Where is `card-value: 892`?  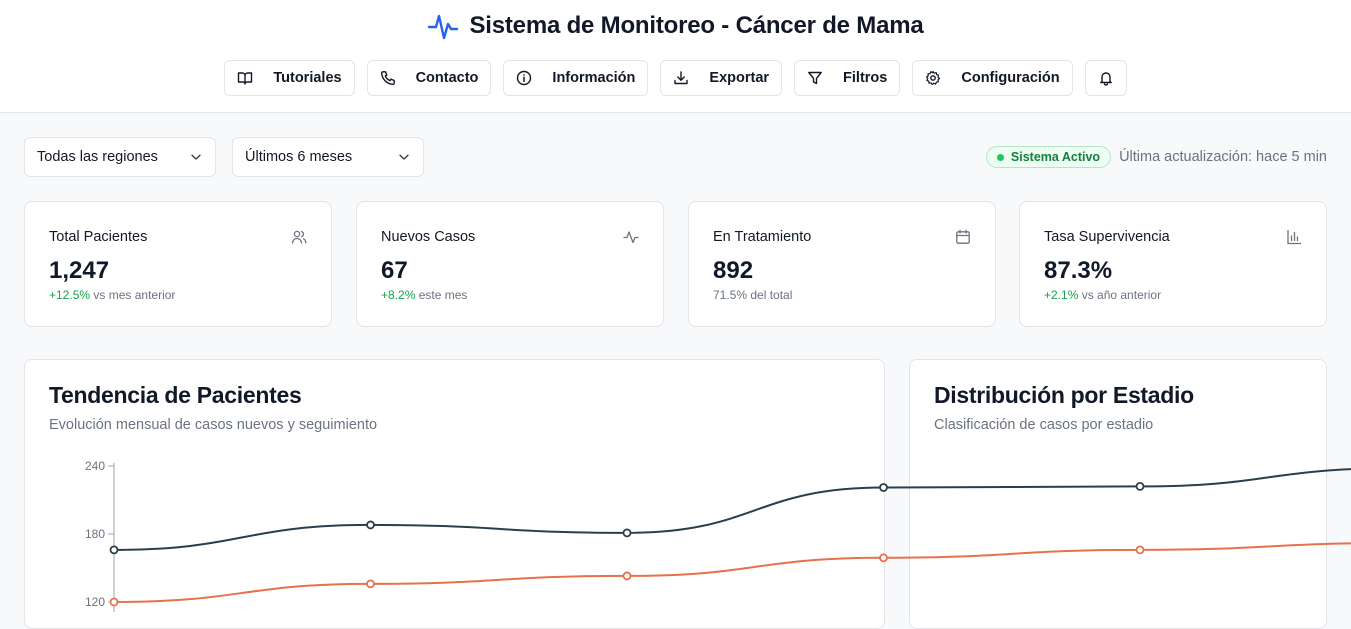
card-value: 892 is located at coordinates (733, 270).